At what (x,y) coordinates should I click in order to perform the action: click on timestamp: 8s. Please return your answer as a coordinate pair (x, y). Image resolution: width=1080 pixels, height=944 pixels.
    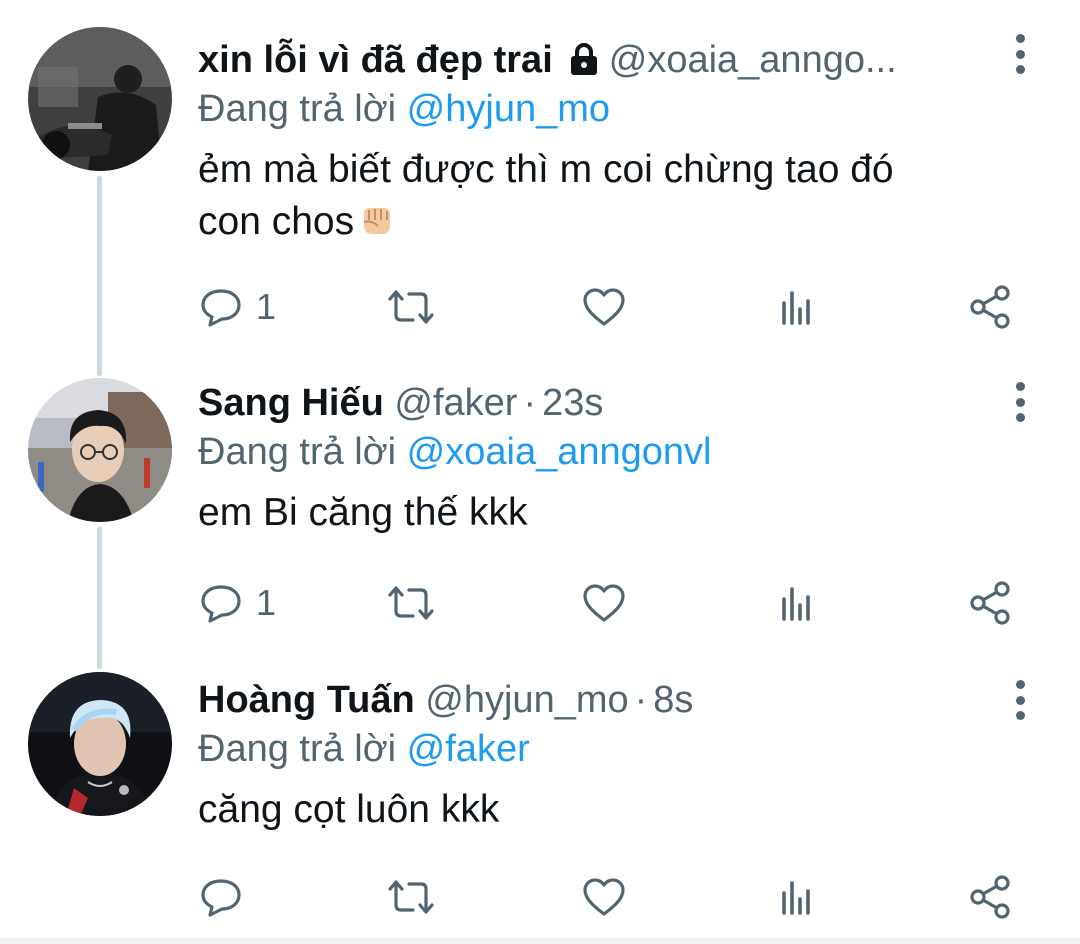
    Looking at the image, I should click on (673, 700).